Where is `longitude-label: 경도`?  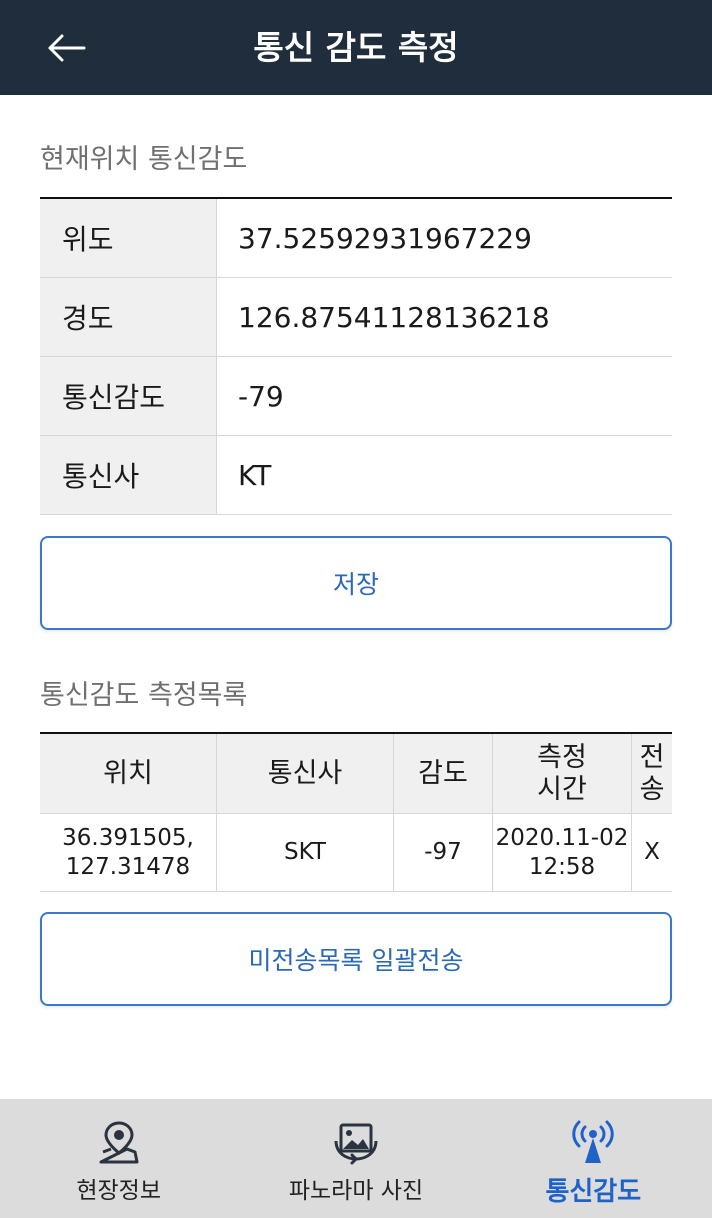 longitude-label: 경도 is located at coordinates (128, 317).